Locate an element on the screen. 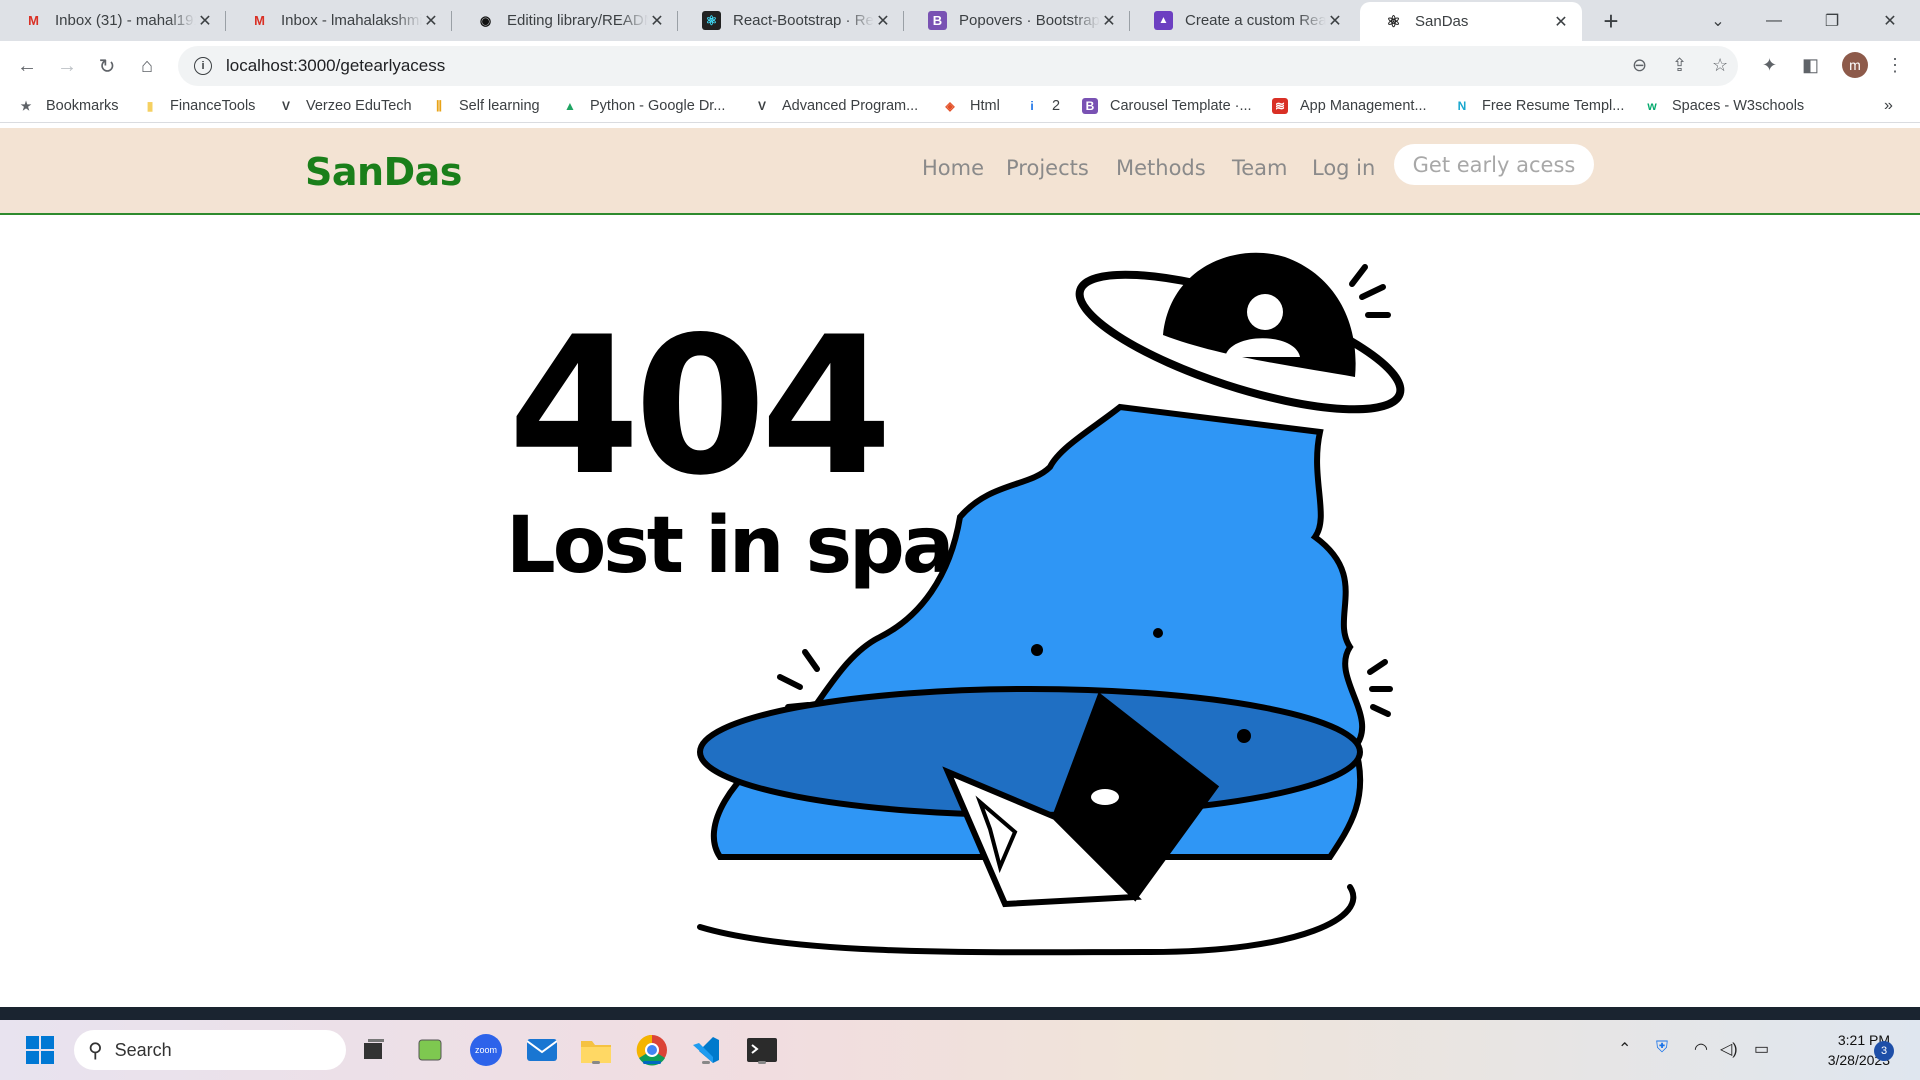  share-icon: ⇪ is located at coordinates (1679, 65).